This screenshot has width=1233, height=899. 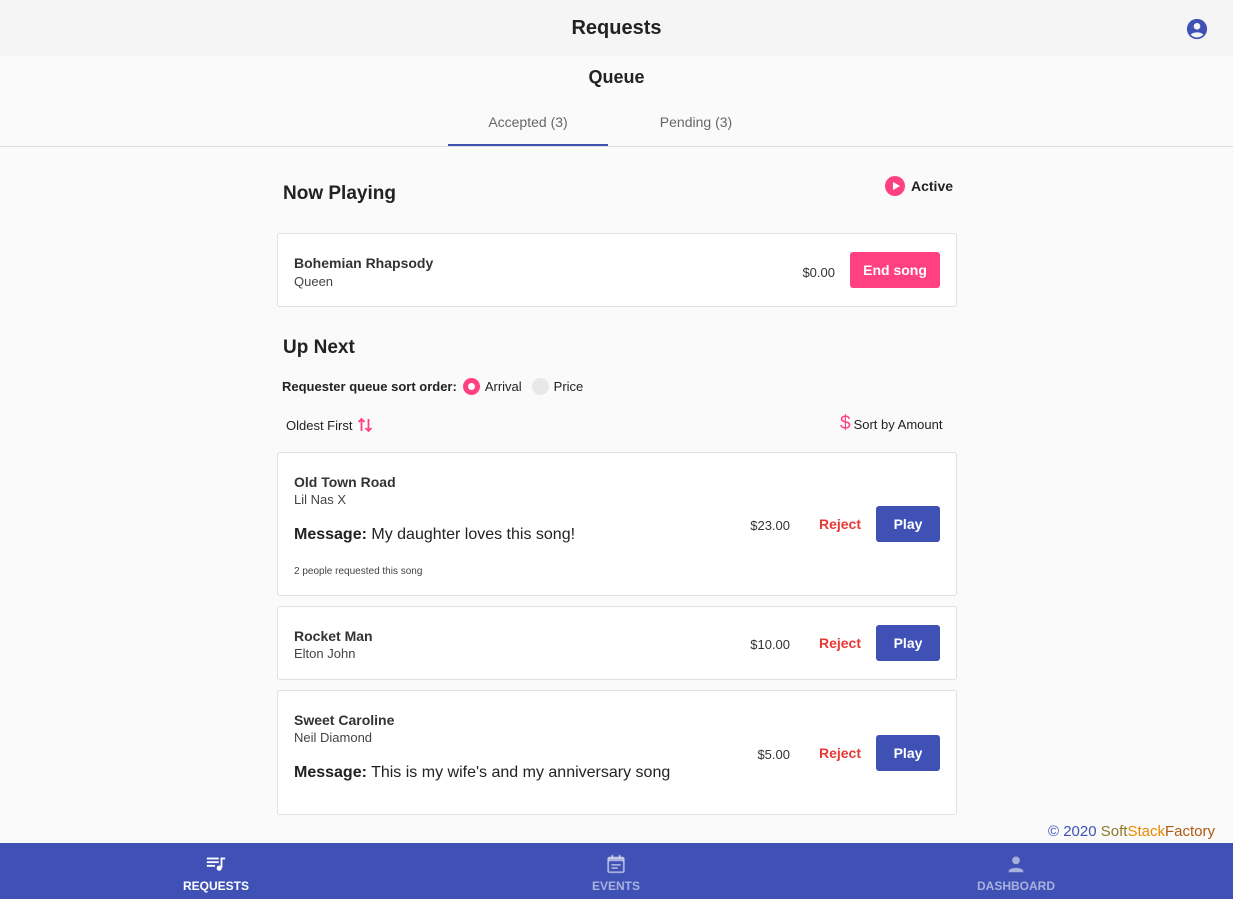 What do you see at coordinates (1072, 831) in the screenshot?
I see `copyright-text: © 2020` at bounding box center [1072, 831].